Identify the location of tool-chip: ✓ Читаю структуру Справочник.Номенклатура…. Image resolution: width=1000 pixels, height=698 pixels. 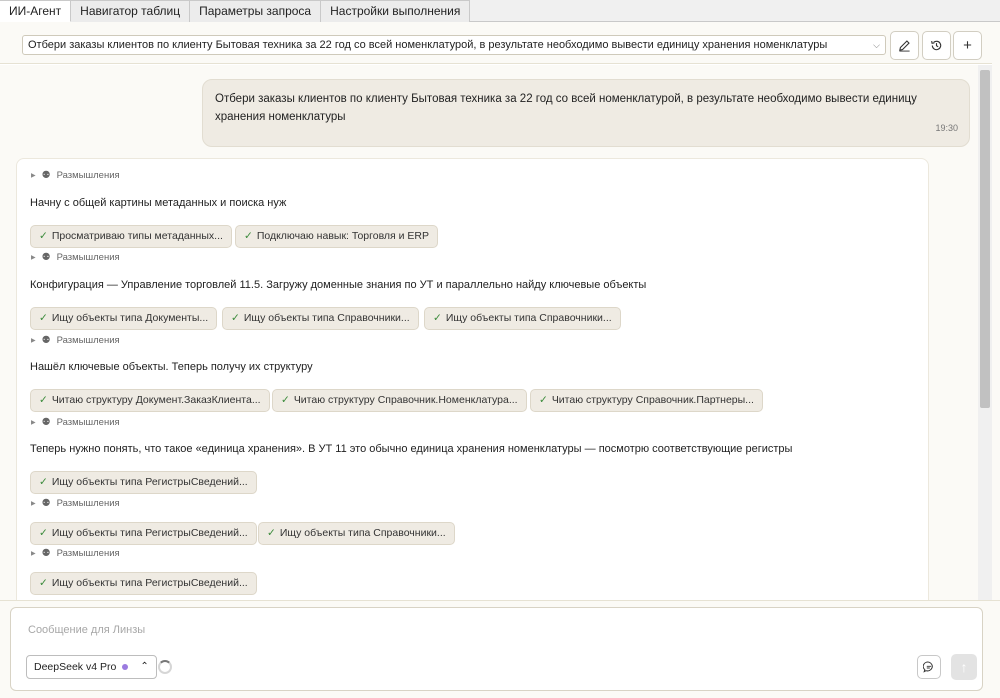
(399, 400).